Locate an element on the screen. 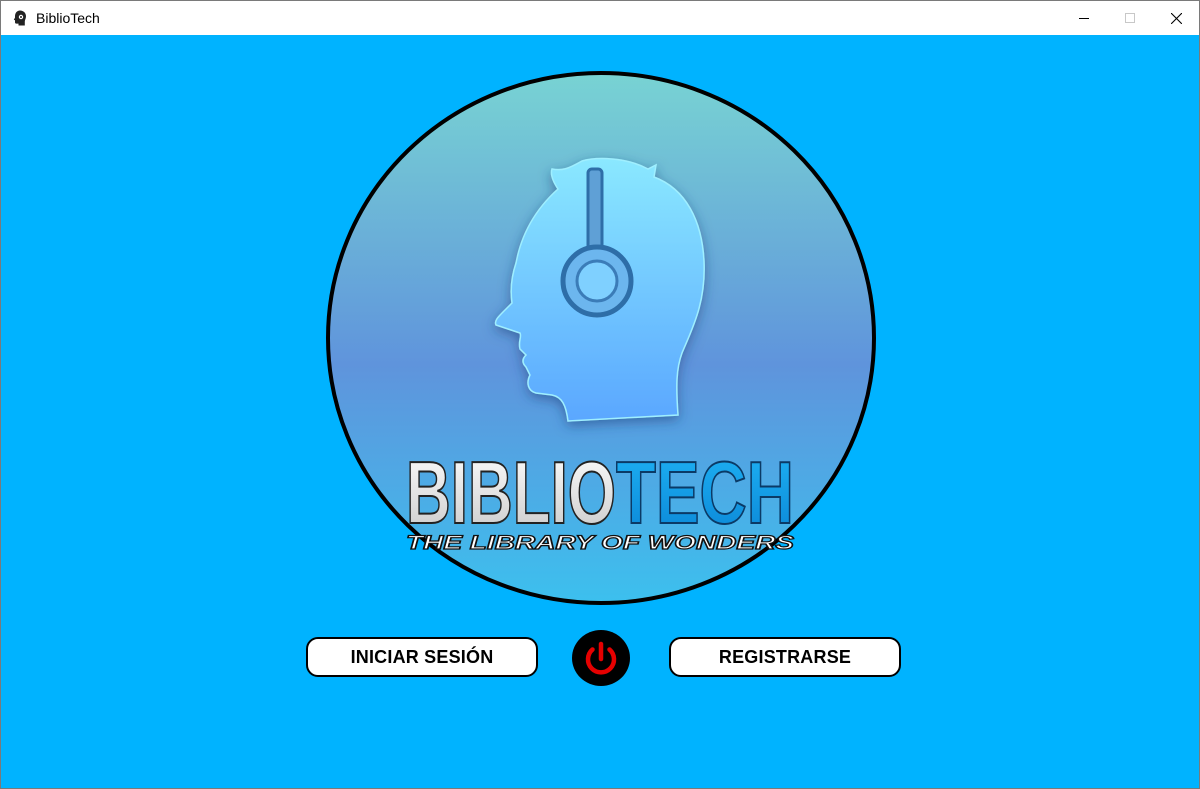 Image resolution: width=1200 pixels, height=789 pixels. brand-text-tech: TECH is located at coordinates (705, 492).